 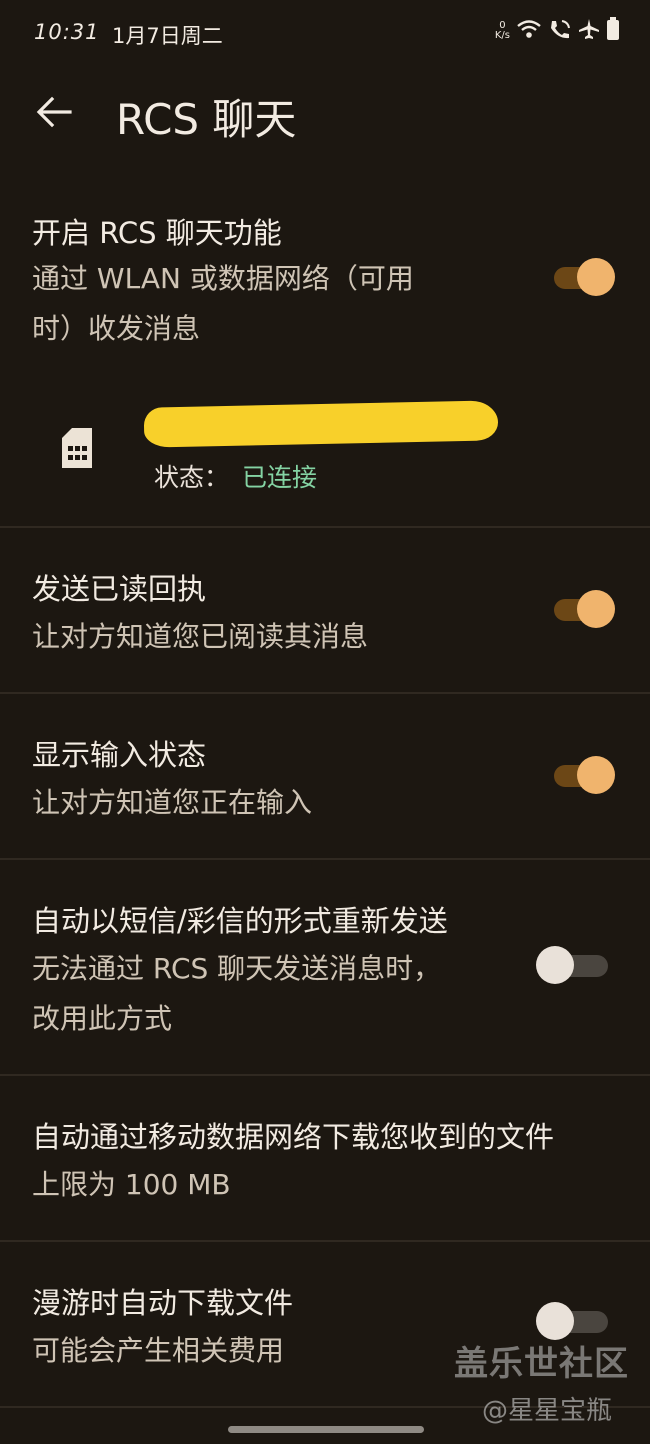 I want to click on setting-subtitle-line2: 时）收发消息, so click(x=116, y=328).